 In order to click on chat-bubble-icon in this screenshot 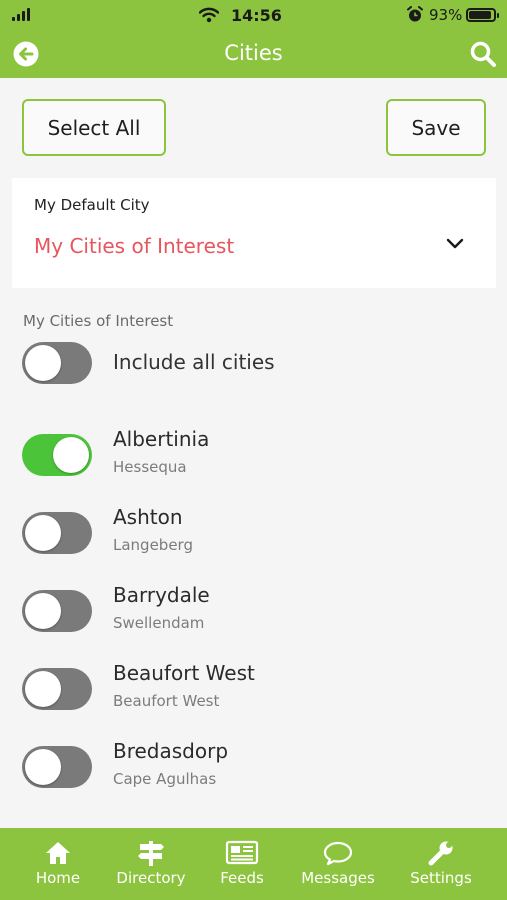, I will do `click(338, 853)`.